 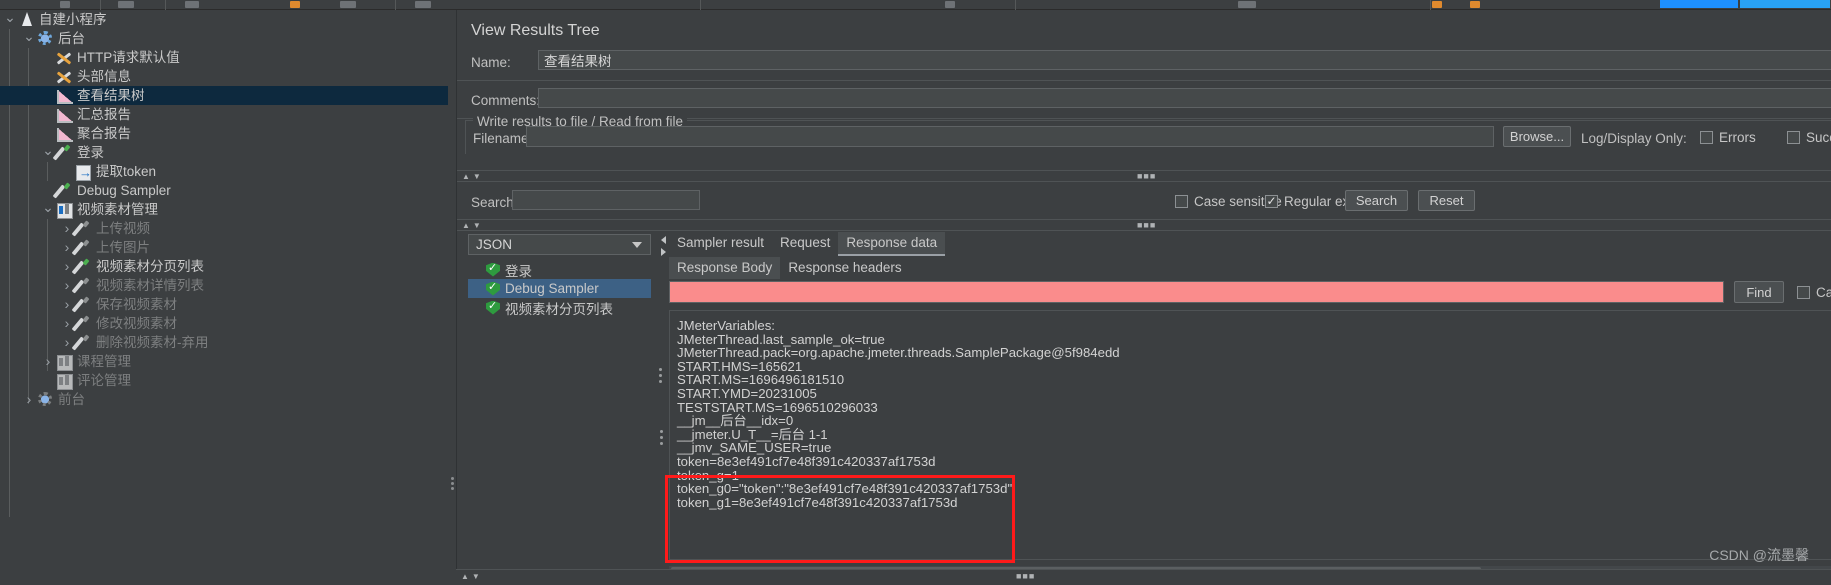 I want to click on sub-tabs: Response Body Response headers, so click(x=789, y=268).